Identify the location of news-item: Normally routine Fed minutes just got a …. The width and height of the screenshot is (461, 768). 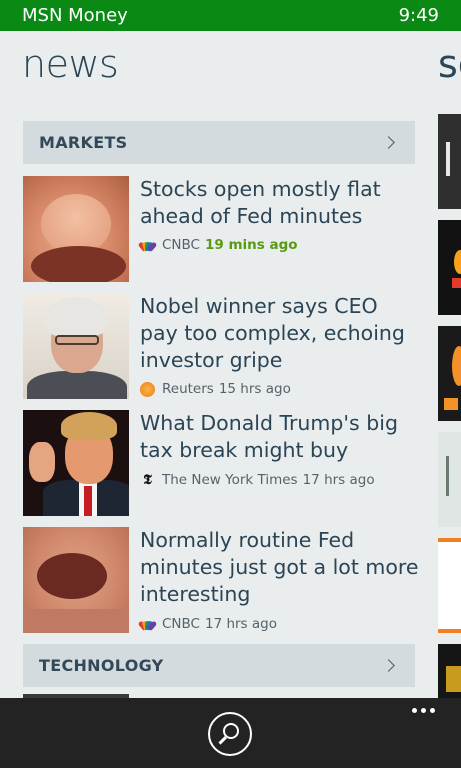
(221, 580).